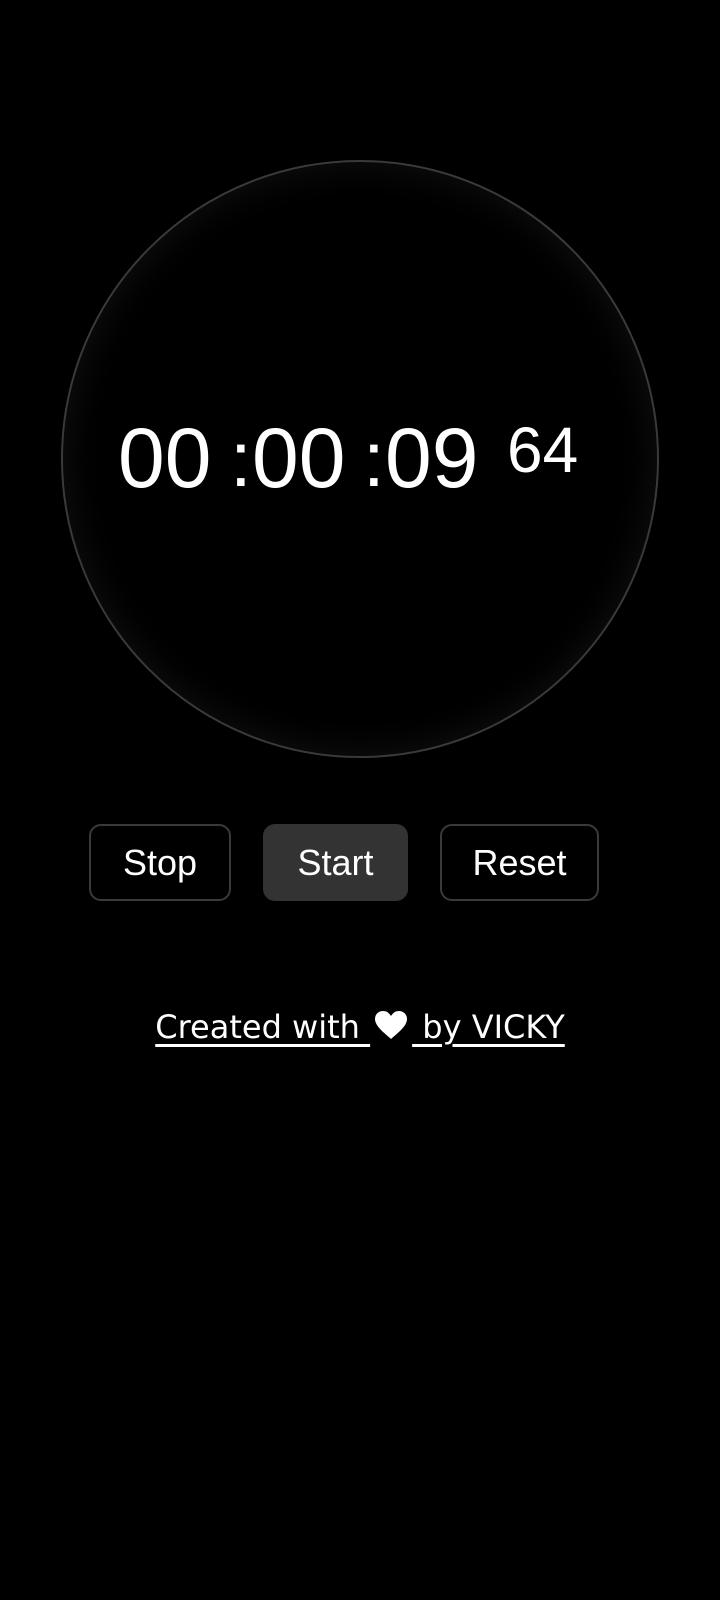  I want to click on heart-icon, so click(391, 1029).